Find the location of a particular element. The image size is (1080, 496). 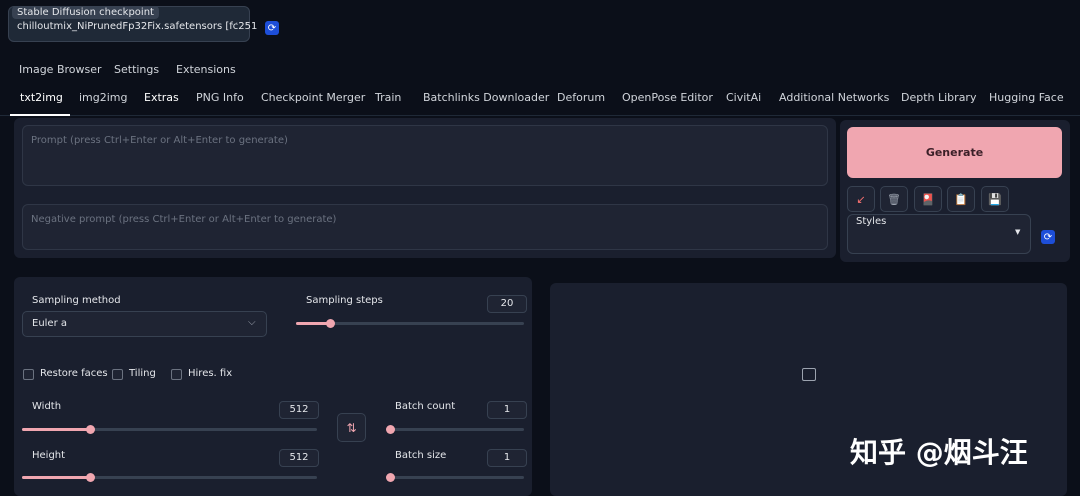

tab-img2img: img2img is located at coordinates (103, 97).